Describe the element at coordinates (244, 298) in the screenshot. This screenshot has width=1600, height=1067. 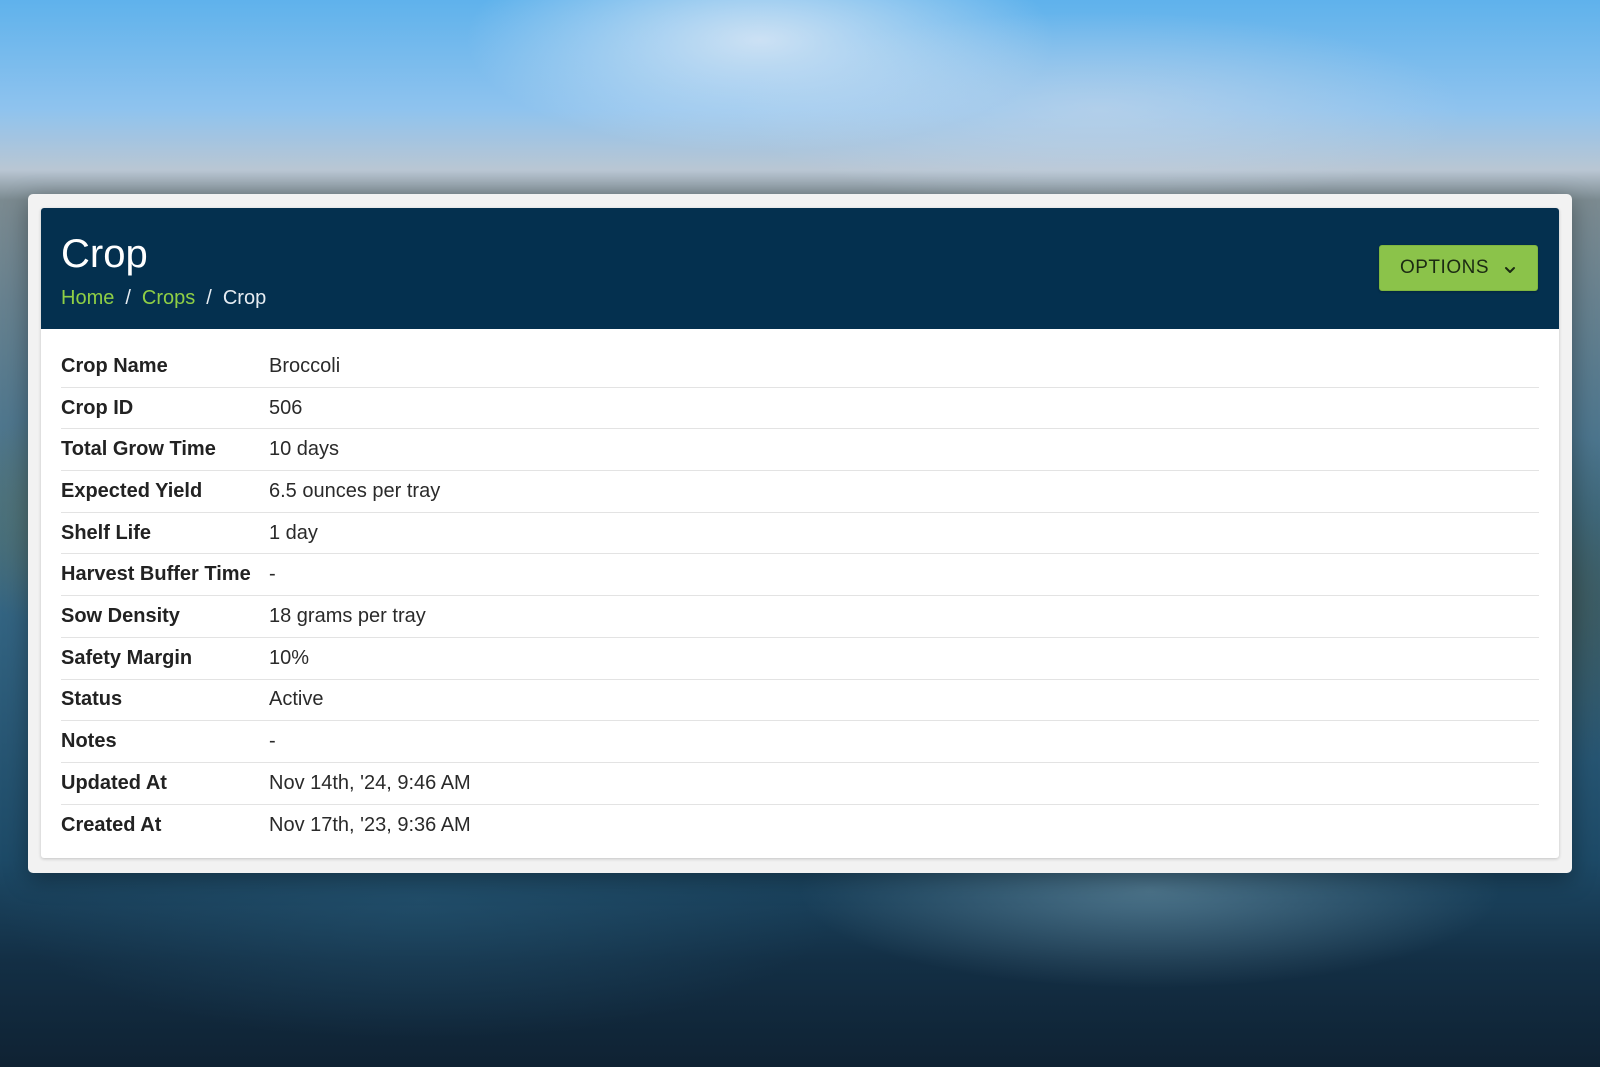
I see `breadcrumb-current: Crop` at that location.